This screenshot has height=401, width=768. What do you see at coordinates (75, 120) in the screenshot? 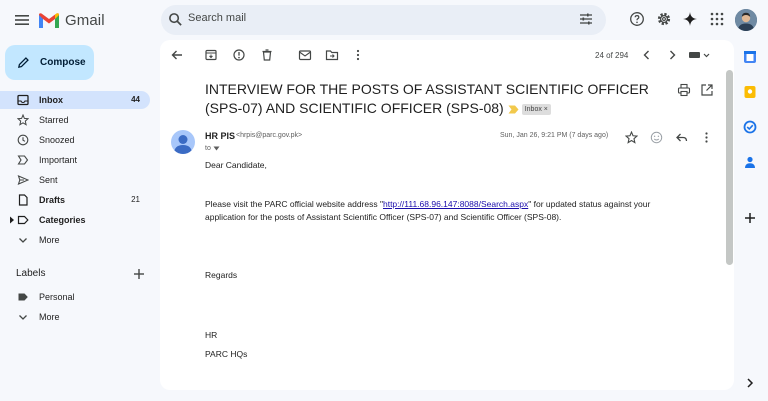
I see `sidebar-item-starred: Starred` at bounding box center [75, 120].